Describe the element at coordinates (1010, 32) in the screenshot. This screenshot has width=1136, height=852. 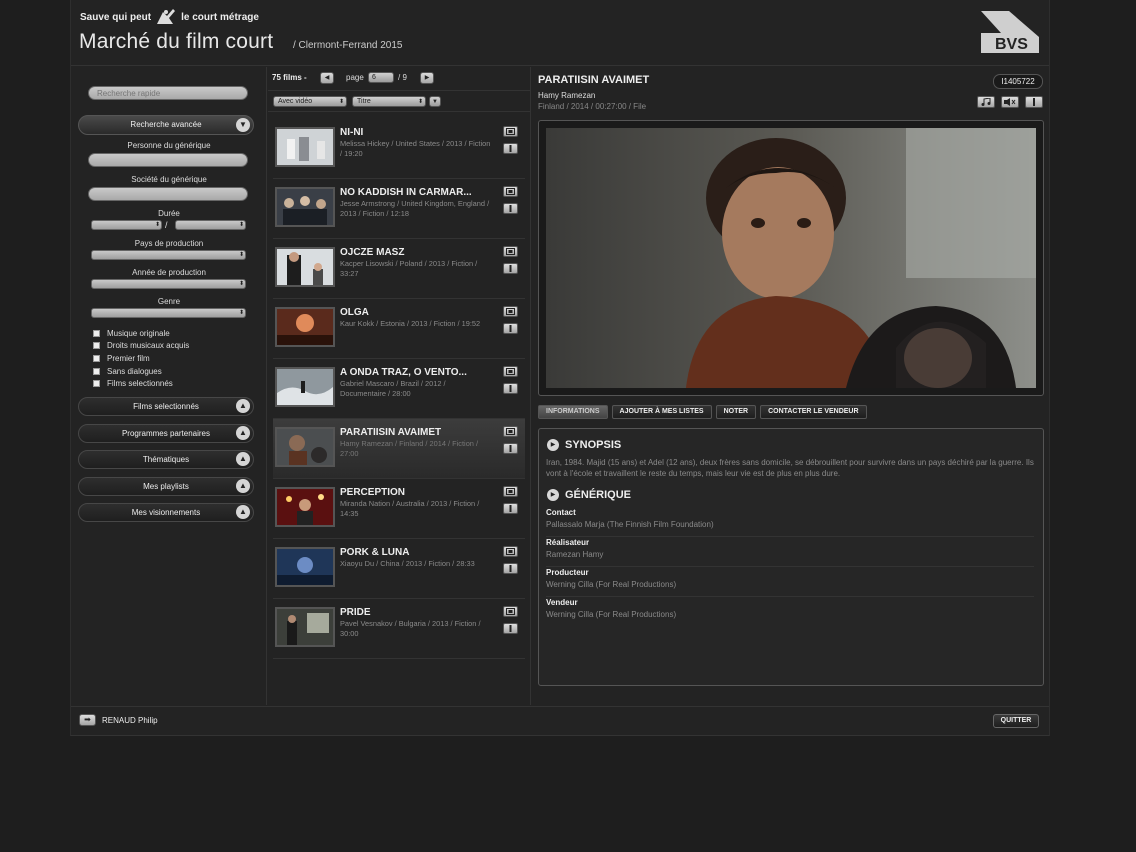
I see `bvs-logo: BVS` at that location.